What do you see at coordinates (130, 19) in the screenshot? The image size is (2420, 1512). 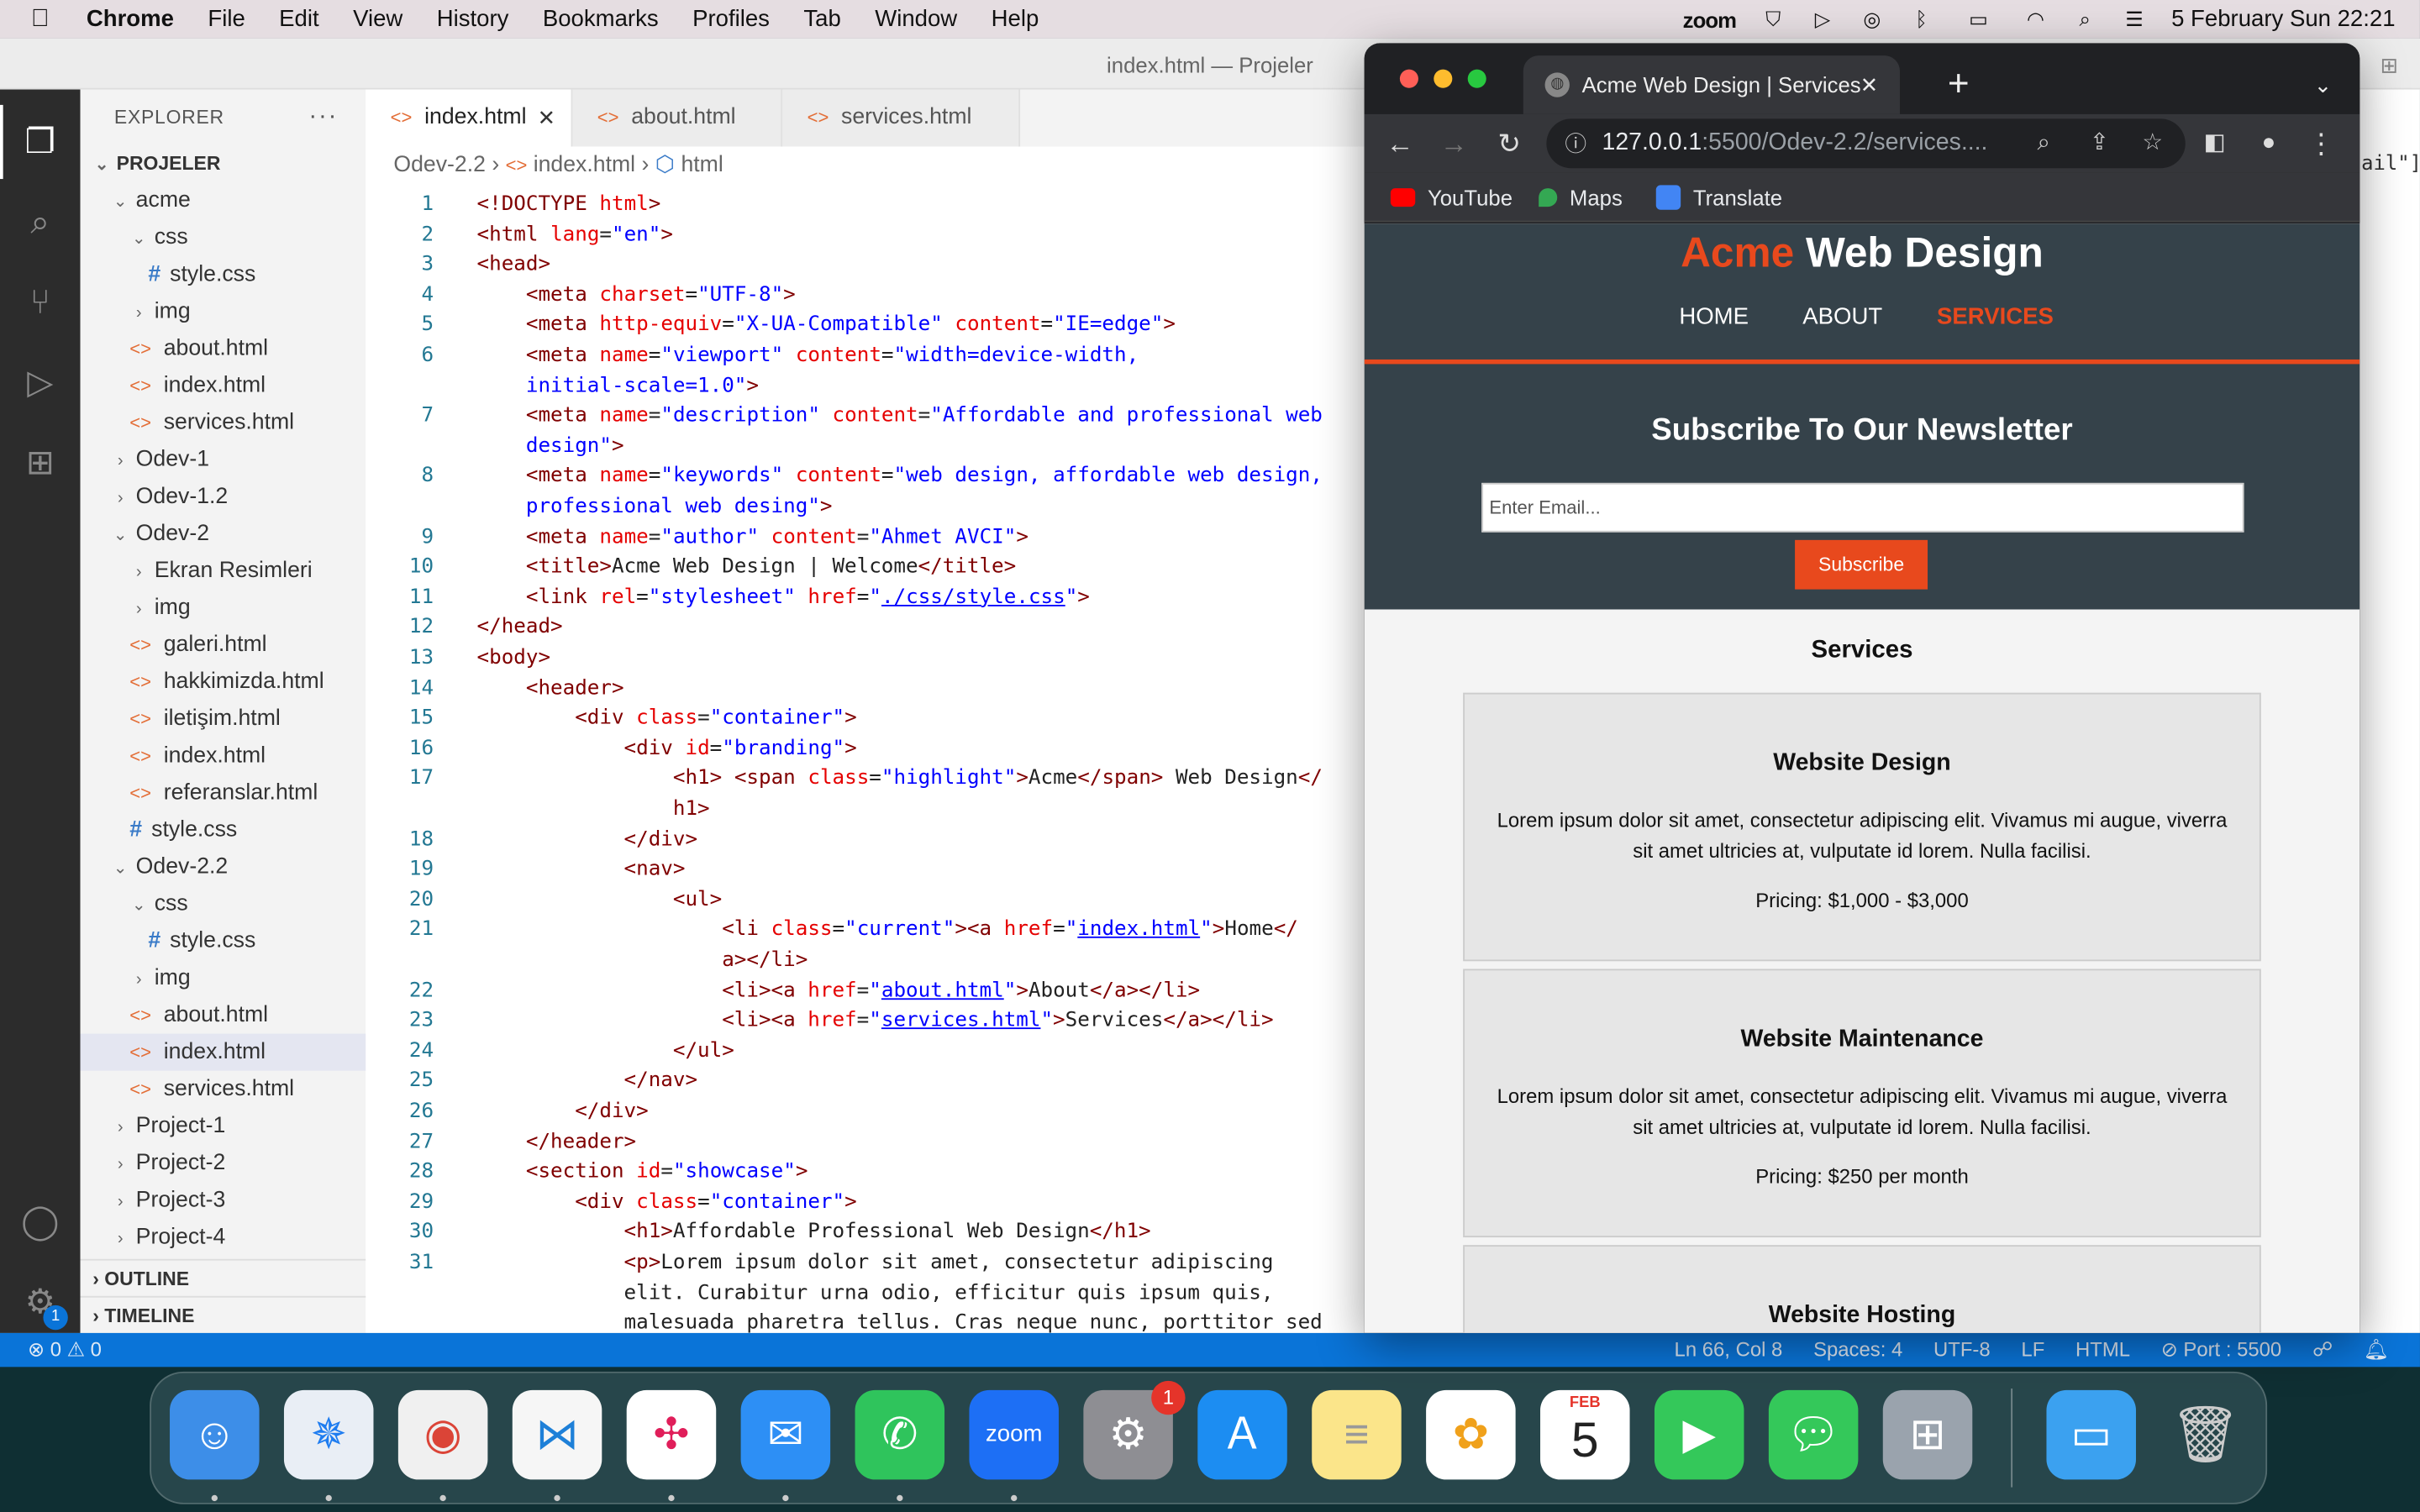 I see `menu-app-name: Chrome` at bounding box center [130, 19].